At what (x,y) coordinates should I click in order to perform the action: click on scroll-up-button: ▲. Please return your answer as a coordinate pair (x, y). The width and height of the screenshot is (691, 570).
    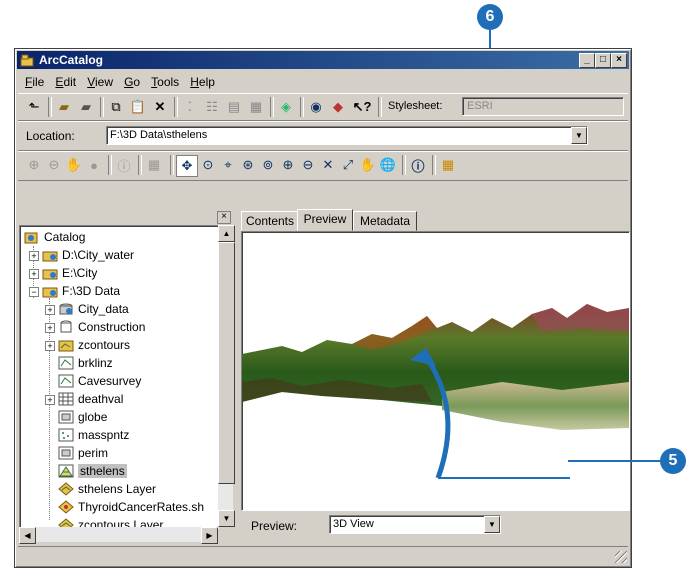
    Looking at the image, I should click on (226, 233).